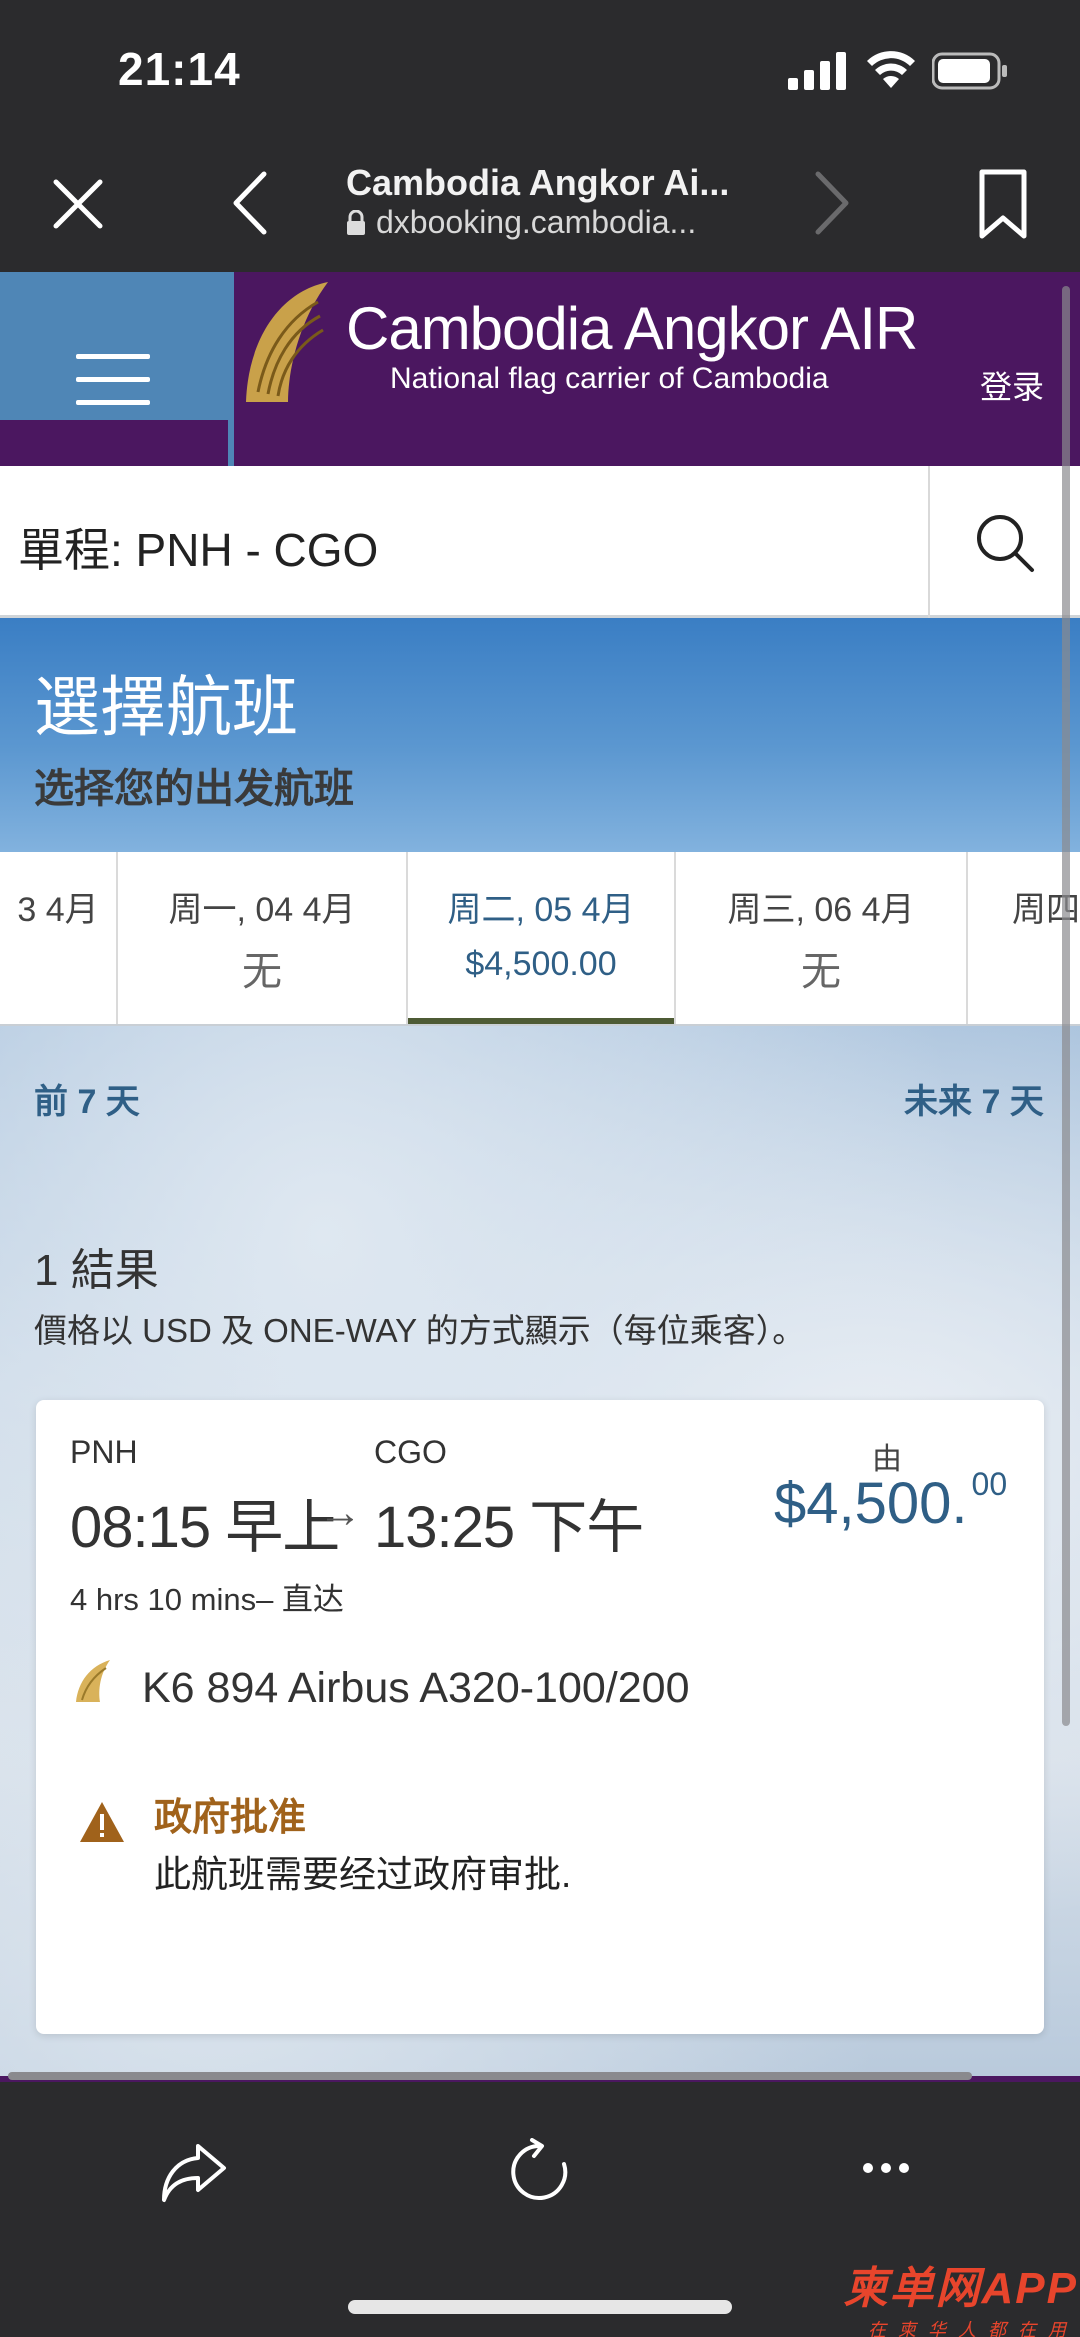  What do you see at coordinates (832, 203) in the screenshot?
I see `forward-icon` at bounding box center [832, 203].